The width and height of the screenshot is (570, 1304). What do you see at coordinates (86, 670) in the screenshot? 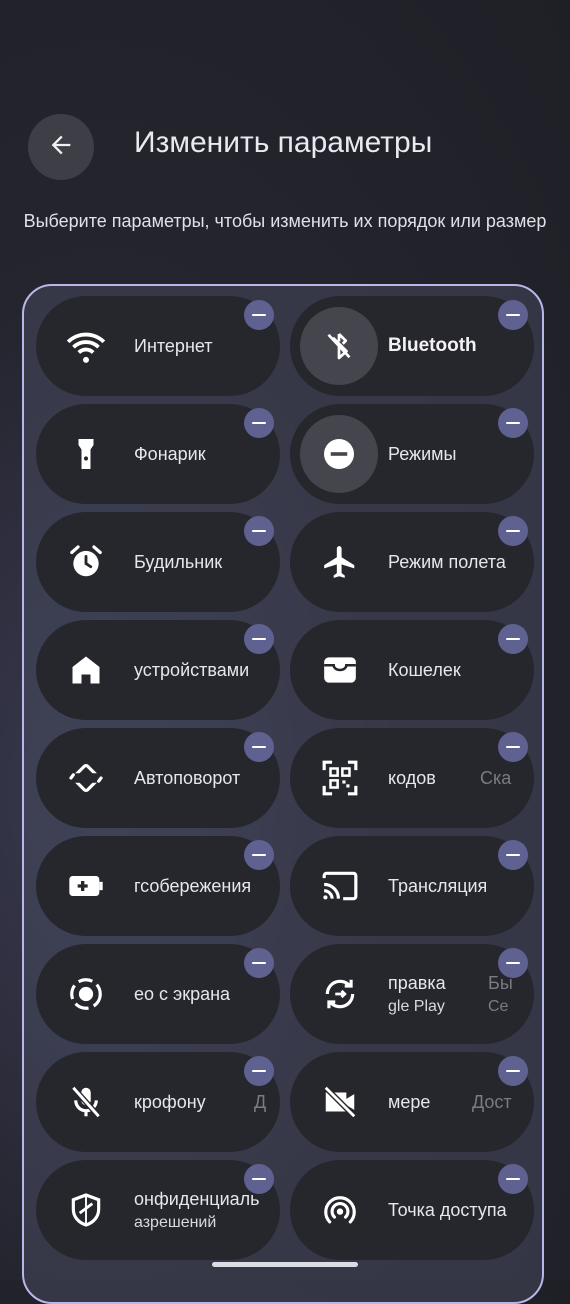
I see `home-icon` at bounding box center [86, 670].